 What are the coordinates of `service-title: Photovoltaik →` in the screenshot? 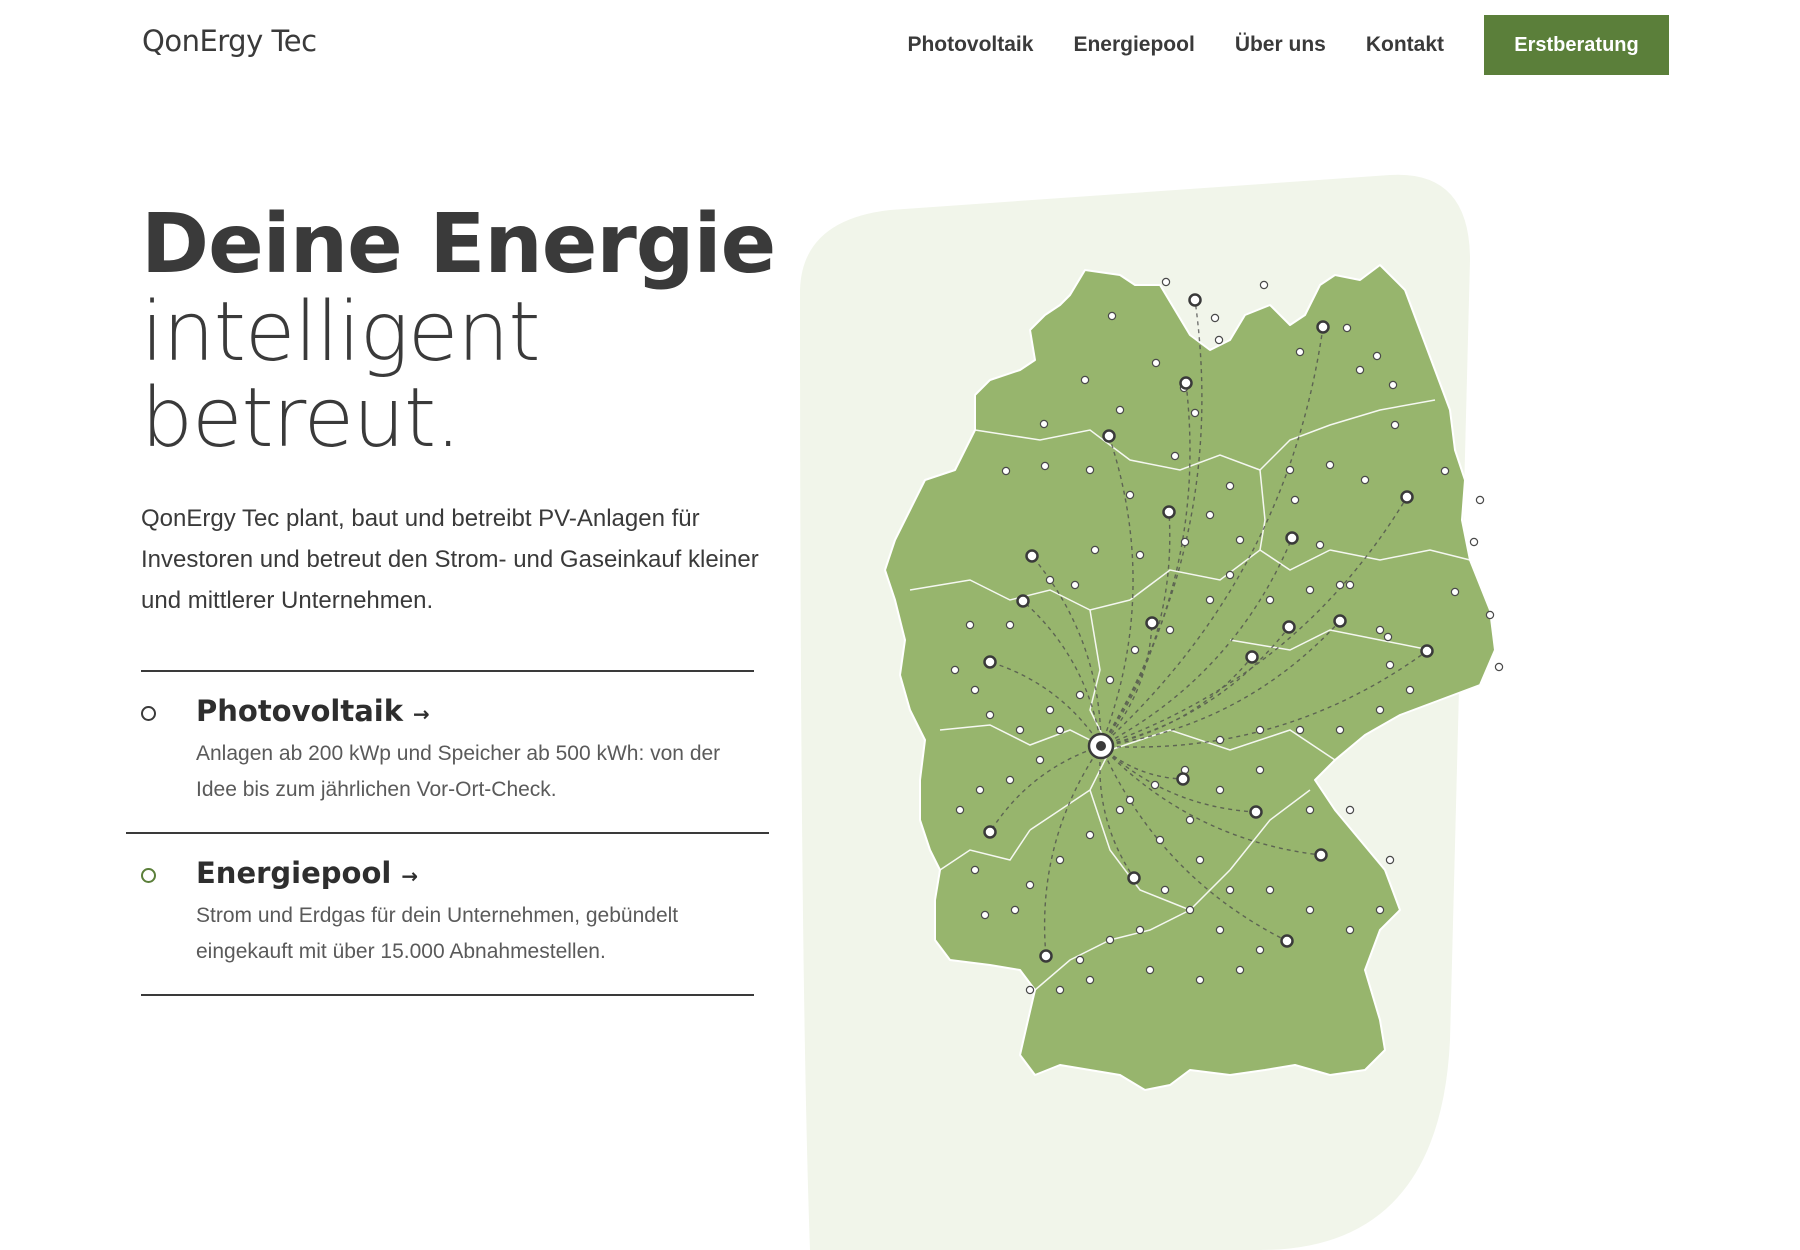 It's located at (475, 711).